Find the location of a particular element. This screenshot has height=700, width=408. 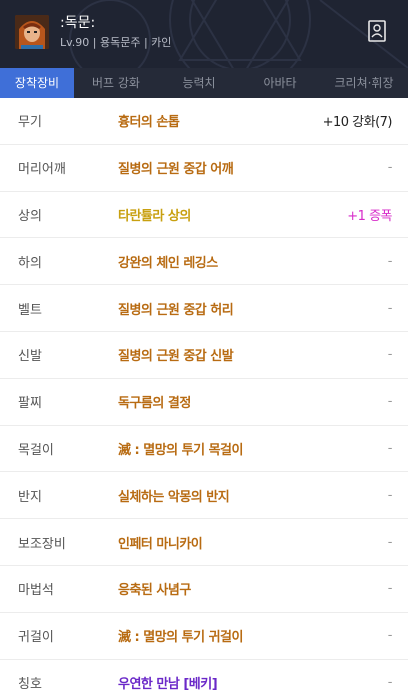

equipment-slot-label: 귀걸이 is located at coordinates (36, 638).